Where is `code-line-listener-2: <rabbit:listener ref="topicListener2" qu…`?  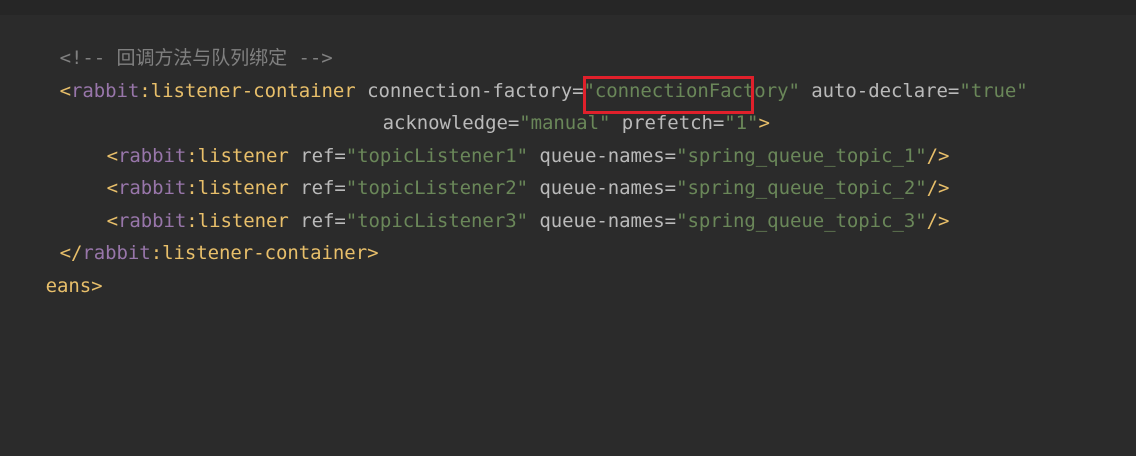 code-line-listener-2: <rabbit:listener ref="topicListener2" qu… is located at coordinates (505, 174).